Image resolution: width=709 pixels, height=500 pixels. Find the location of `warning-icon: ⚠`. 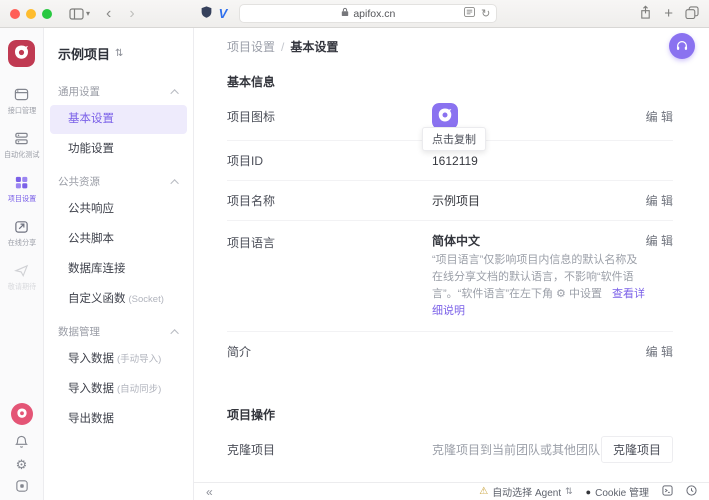

warning-icon: ⚠ is located at coordinates (484, 491).